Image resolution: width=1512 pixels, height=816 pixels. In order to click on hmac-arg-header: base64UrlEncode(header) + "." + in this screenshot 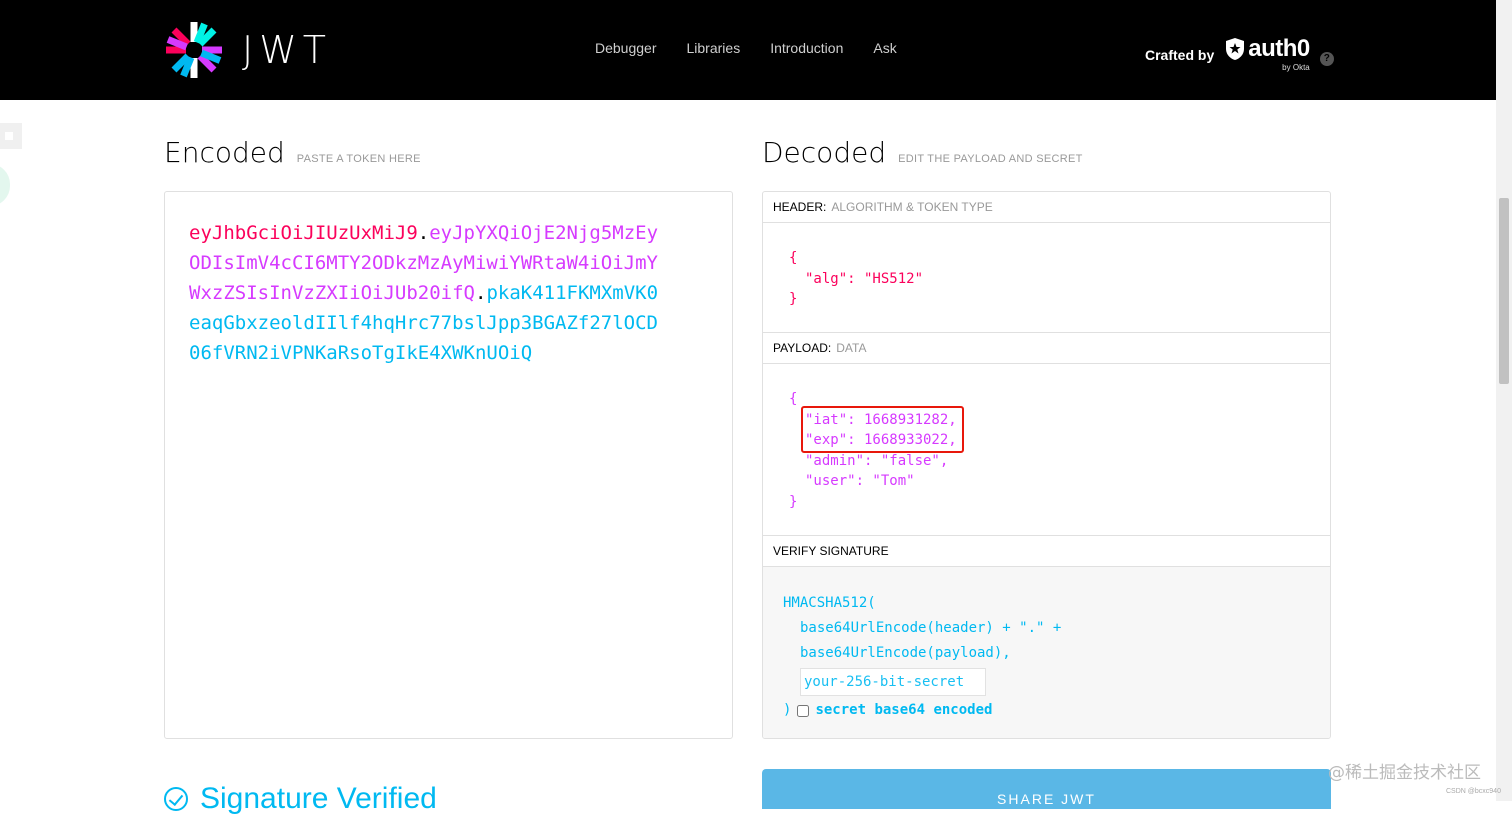, I will do `click(931, 628)`.